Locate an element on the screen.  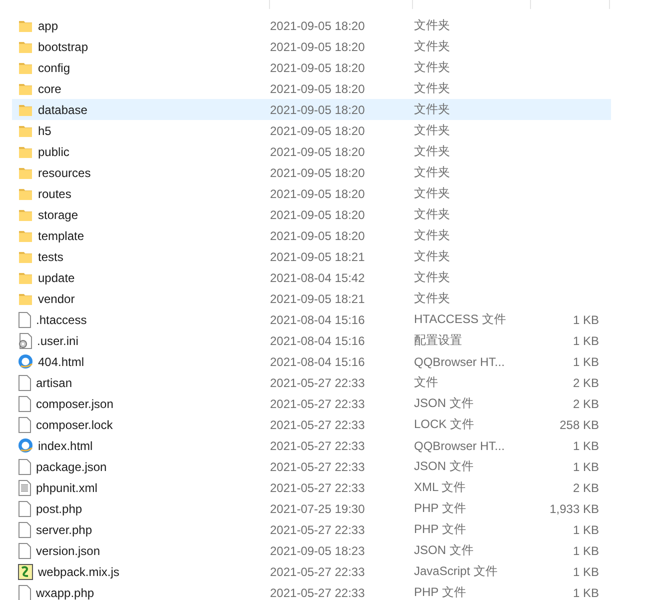
file-row: package.json 2021-05-27 22:33 JSON 文件 1 KB is located at coordinates (311, 466).